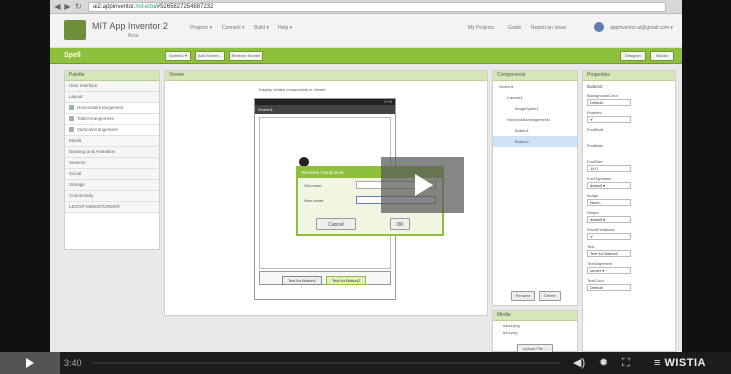 This screenshot has width=731, height=374. I want to click on property-label: FontItalic, so click(595, 145).